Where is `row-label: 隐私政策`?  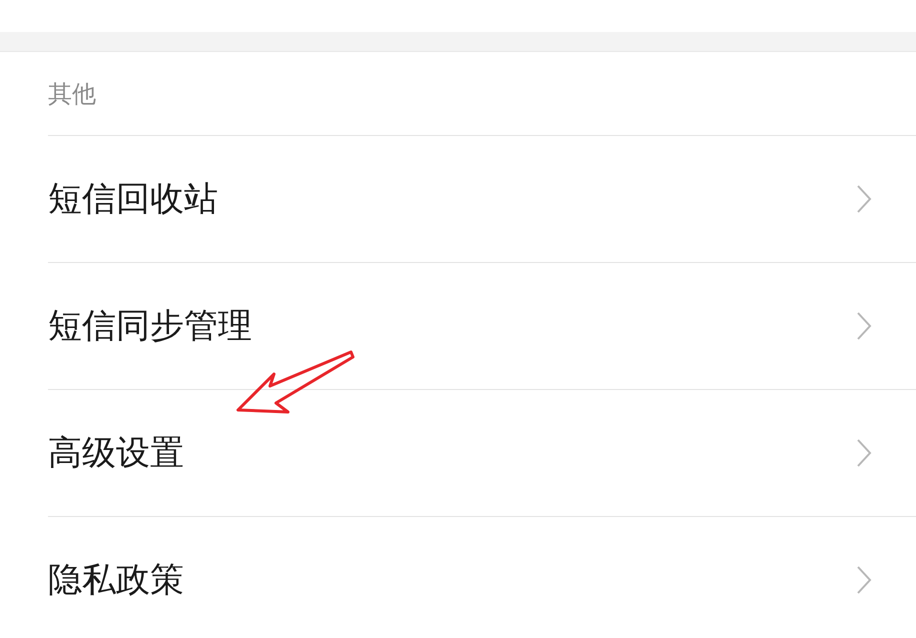 row-label: 隐私政策 is located at coordinates (116, 580).